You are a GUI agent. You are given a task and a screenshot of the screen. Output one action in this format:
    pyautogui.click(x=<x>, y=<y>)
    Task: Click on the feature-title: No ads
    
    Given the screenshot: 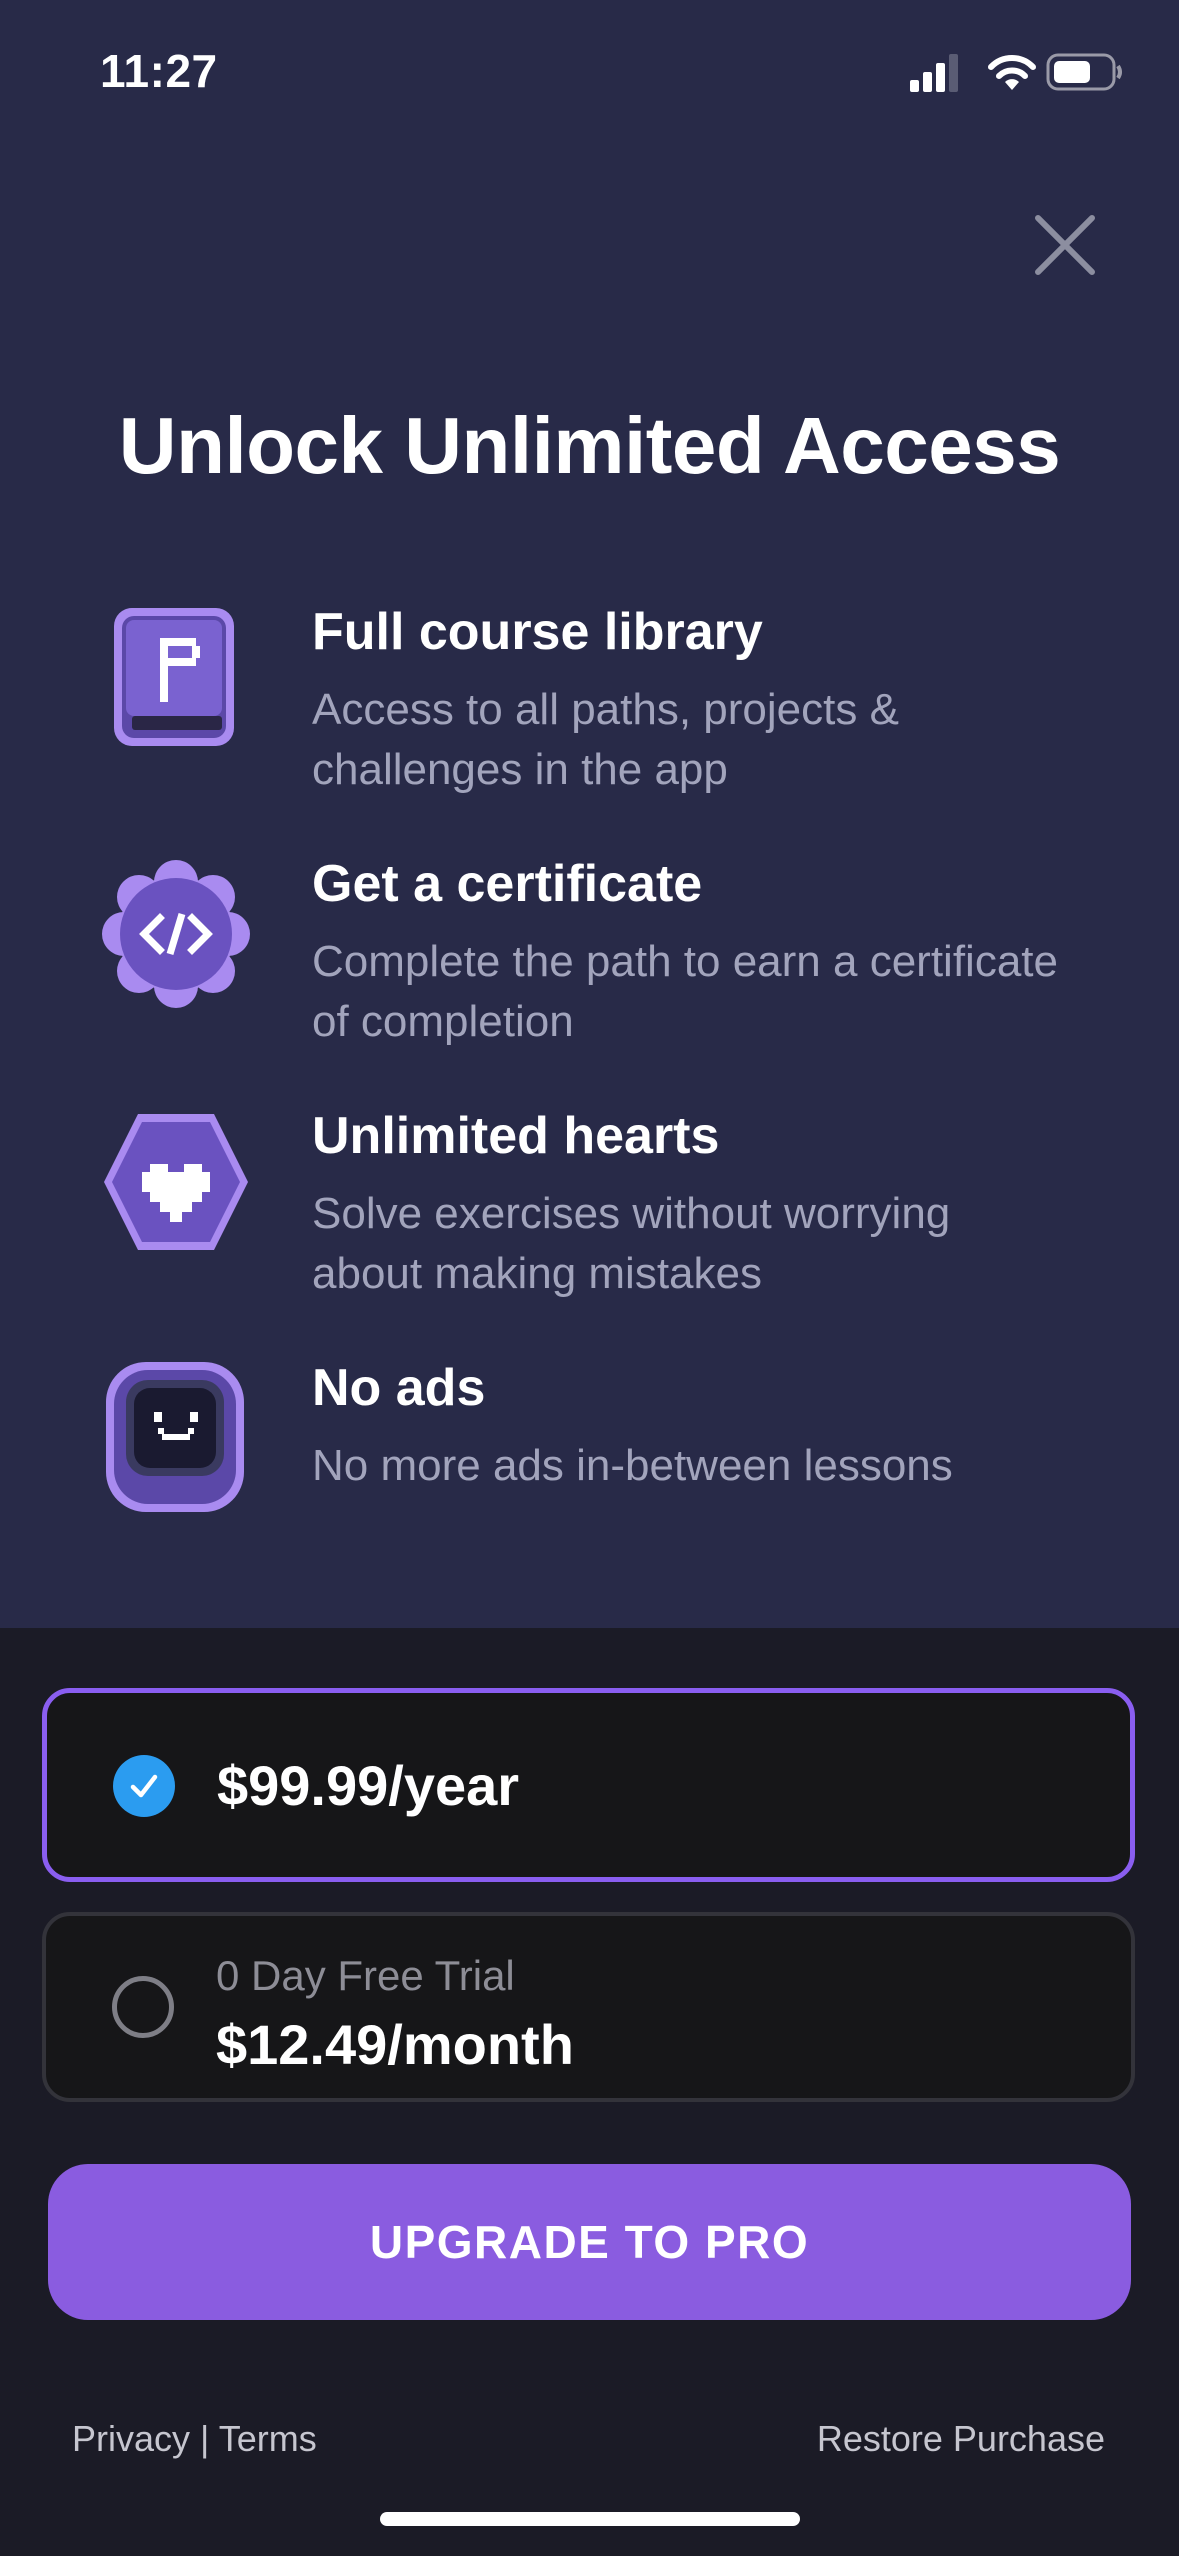 What is the action you would take?
    pyautogui.click(x=399, y=1388)
    